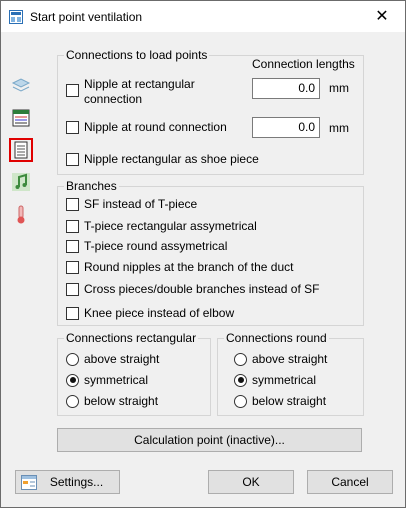  I want to click on music-note-icon, so click(21, 182).